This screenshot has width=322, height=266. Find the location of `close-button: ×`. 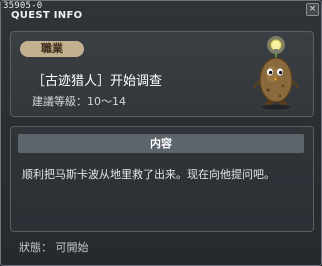

close-button: × is located at coordinates (312, 9).